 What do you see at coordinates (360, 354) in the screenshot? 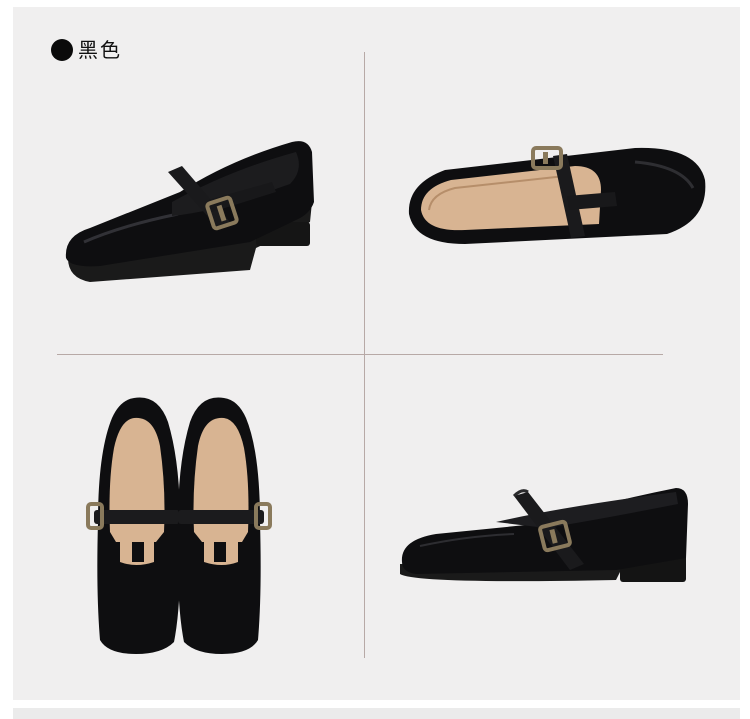
I see `horizontal-divider` at bounding box center [360, 354].